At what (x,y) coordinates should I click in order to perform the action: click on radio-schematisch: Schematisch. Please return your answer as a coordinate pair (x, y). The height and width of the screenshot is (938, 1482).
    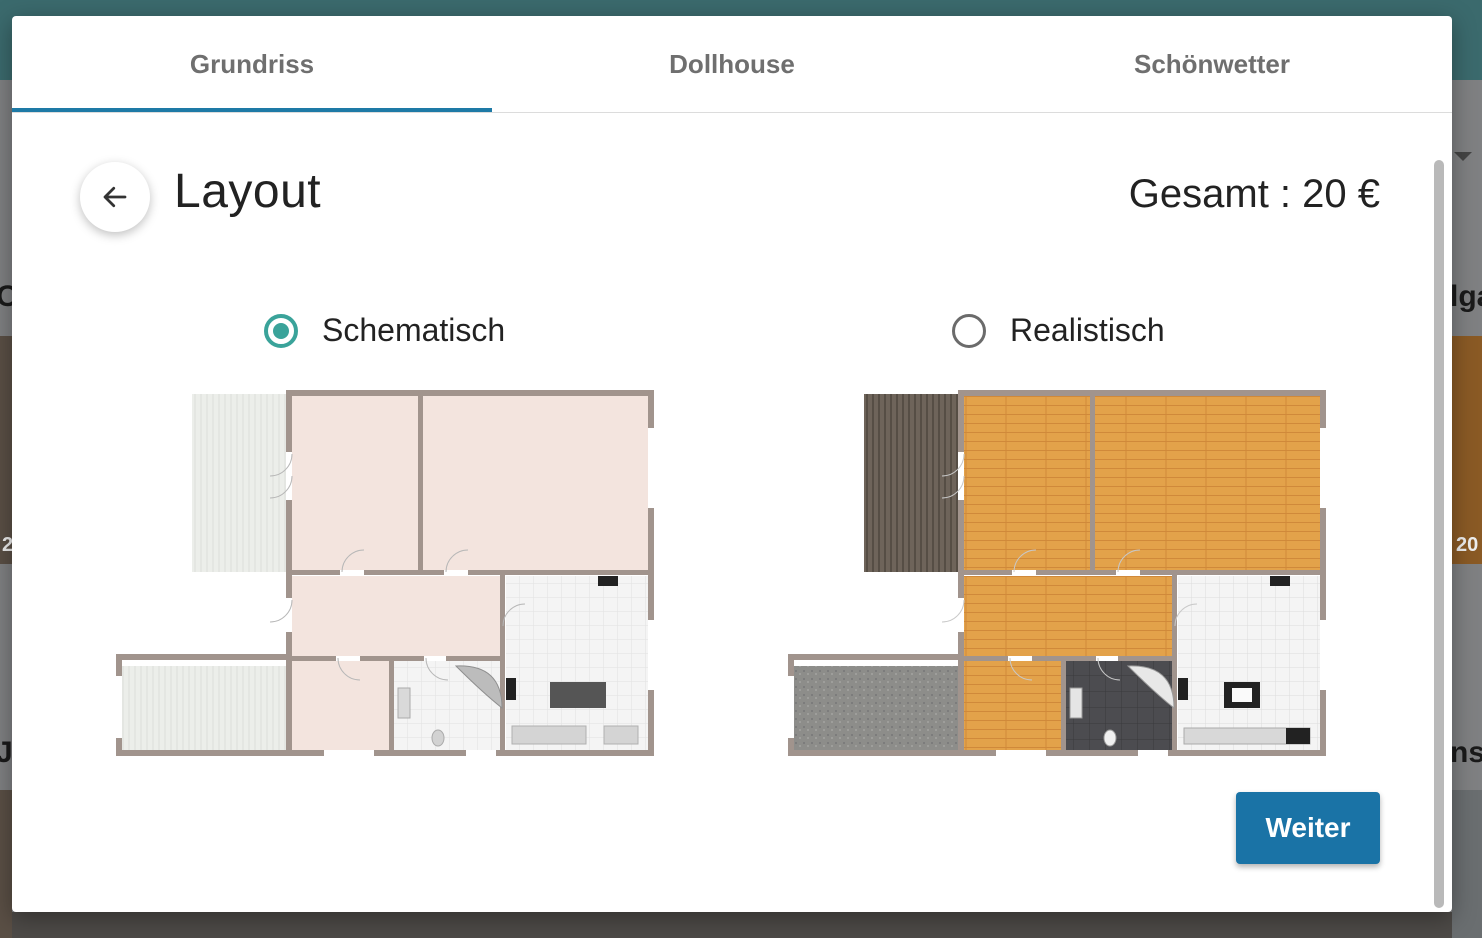
    Looking at the image, I should click on (384, 330).